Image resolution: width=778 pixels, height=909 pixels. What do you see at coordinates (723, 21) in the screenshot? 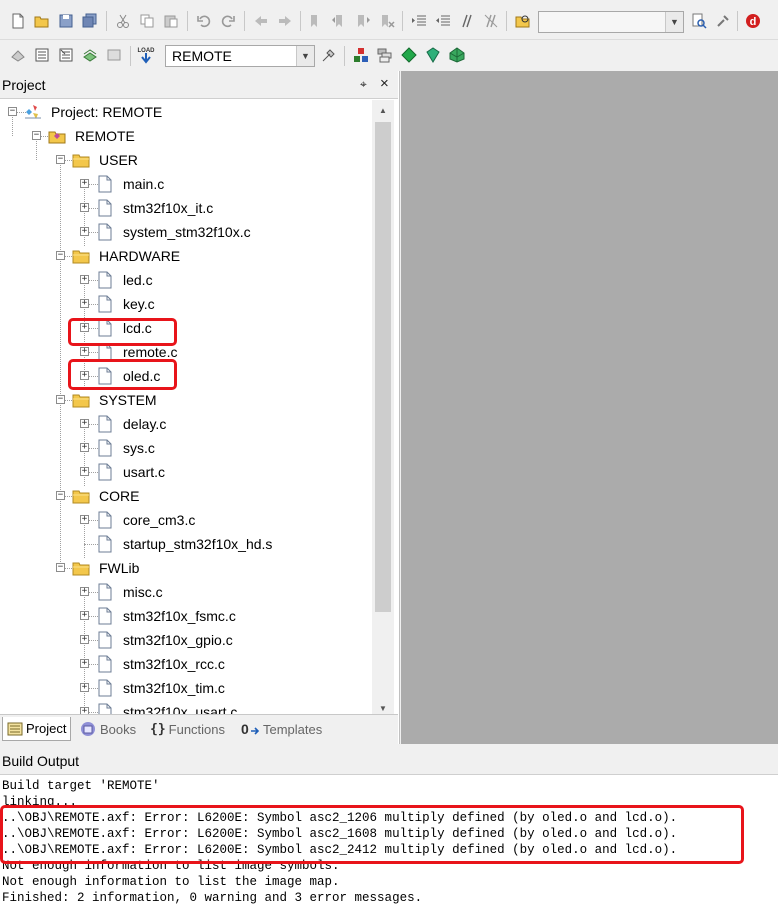
I see `incremental-find-icon` at bounding box center [723, 21].